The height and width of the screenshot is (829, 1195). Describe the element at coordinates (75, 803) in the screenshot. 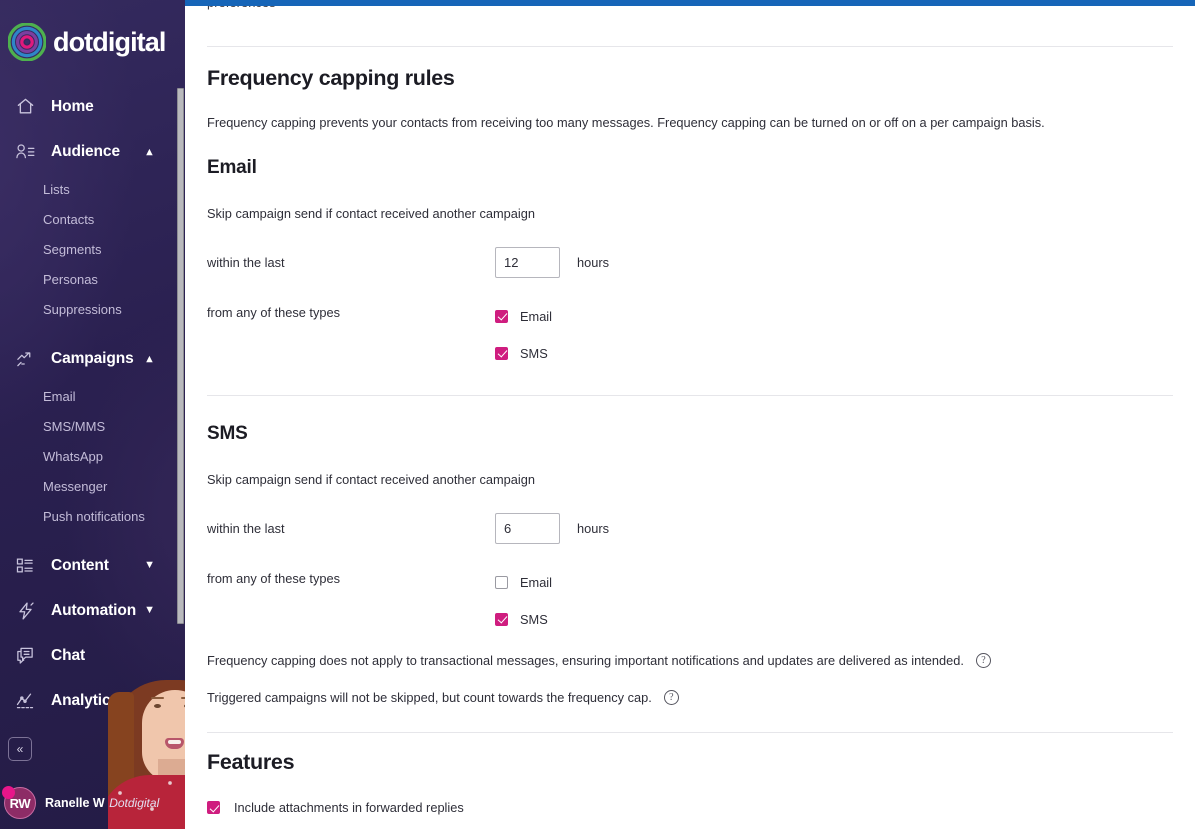

I see `user-name: Ranelle W` at that location.